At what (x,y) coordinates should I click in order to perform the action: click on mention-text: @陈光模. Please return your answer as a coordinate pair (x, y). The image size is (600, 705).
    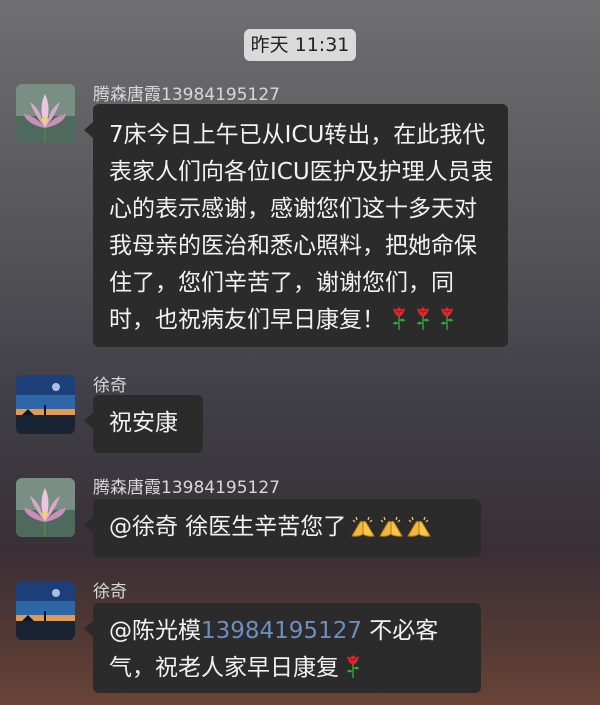
    Looking at the image, I should click on (155, 631).